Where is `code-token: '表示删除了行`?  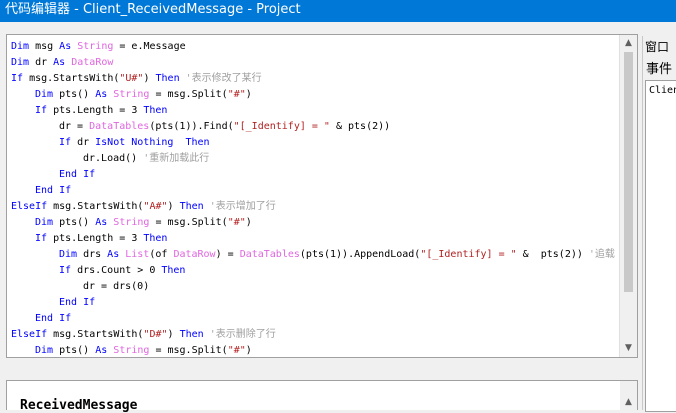
code-token: '表示删除了行 is located at coordinates (239, 334).